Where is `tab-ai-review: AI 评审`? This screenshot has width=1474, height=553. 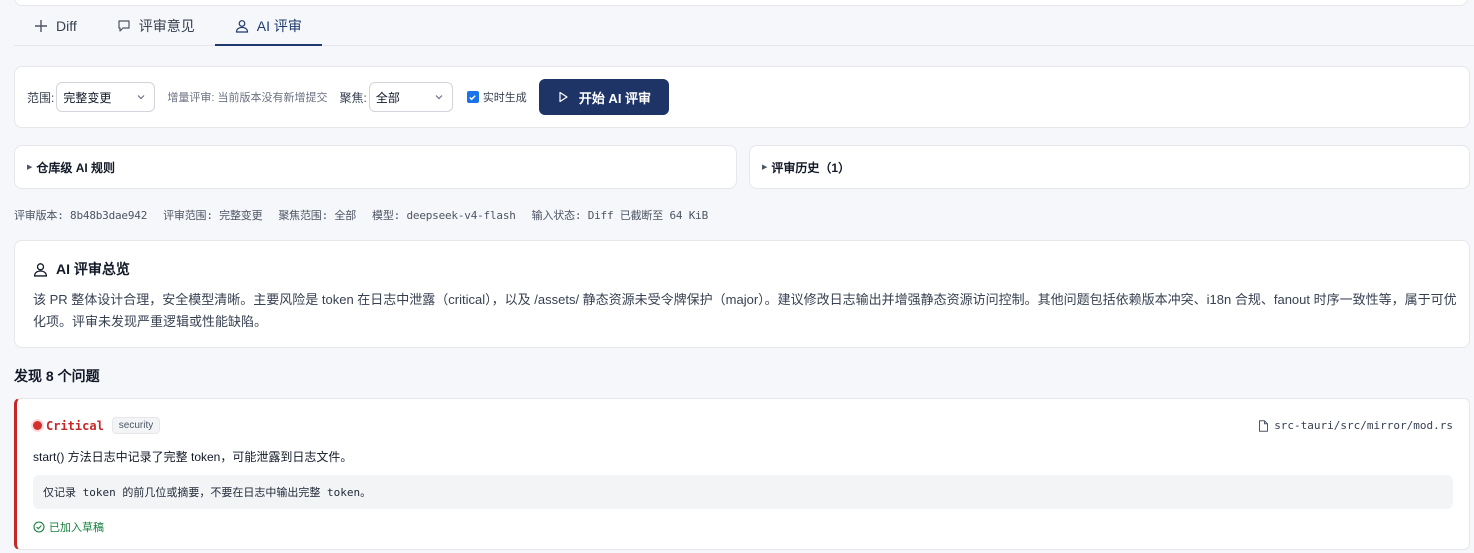
tab-ai-review: AI 评审 is located at coordinates (268, 26).